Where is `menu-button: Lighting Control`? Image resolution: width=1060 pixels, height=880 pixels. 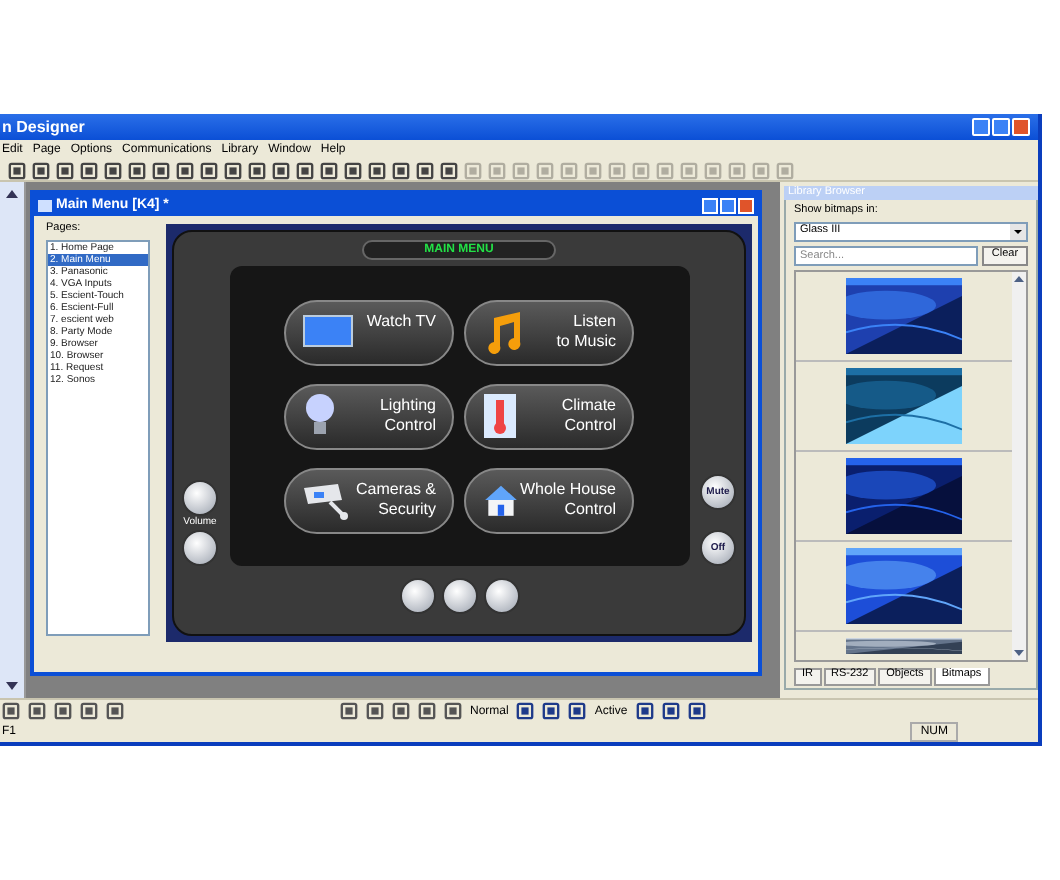
menu-button: Lighting Control is located at coordinates (369, 416).